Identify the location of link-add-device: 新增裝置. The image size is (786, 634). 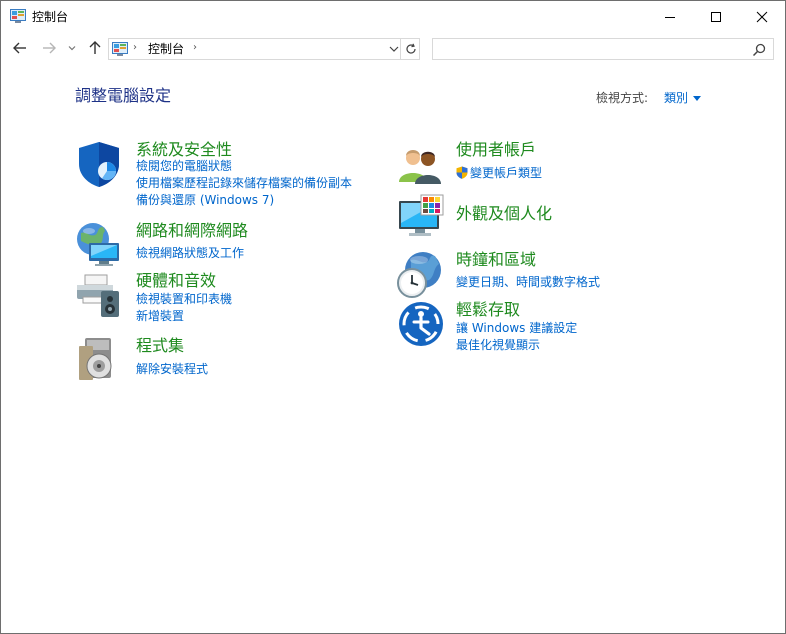
(160, 316).